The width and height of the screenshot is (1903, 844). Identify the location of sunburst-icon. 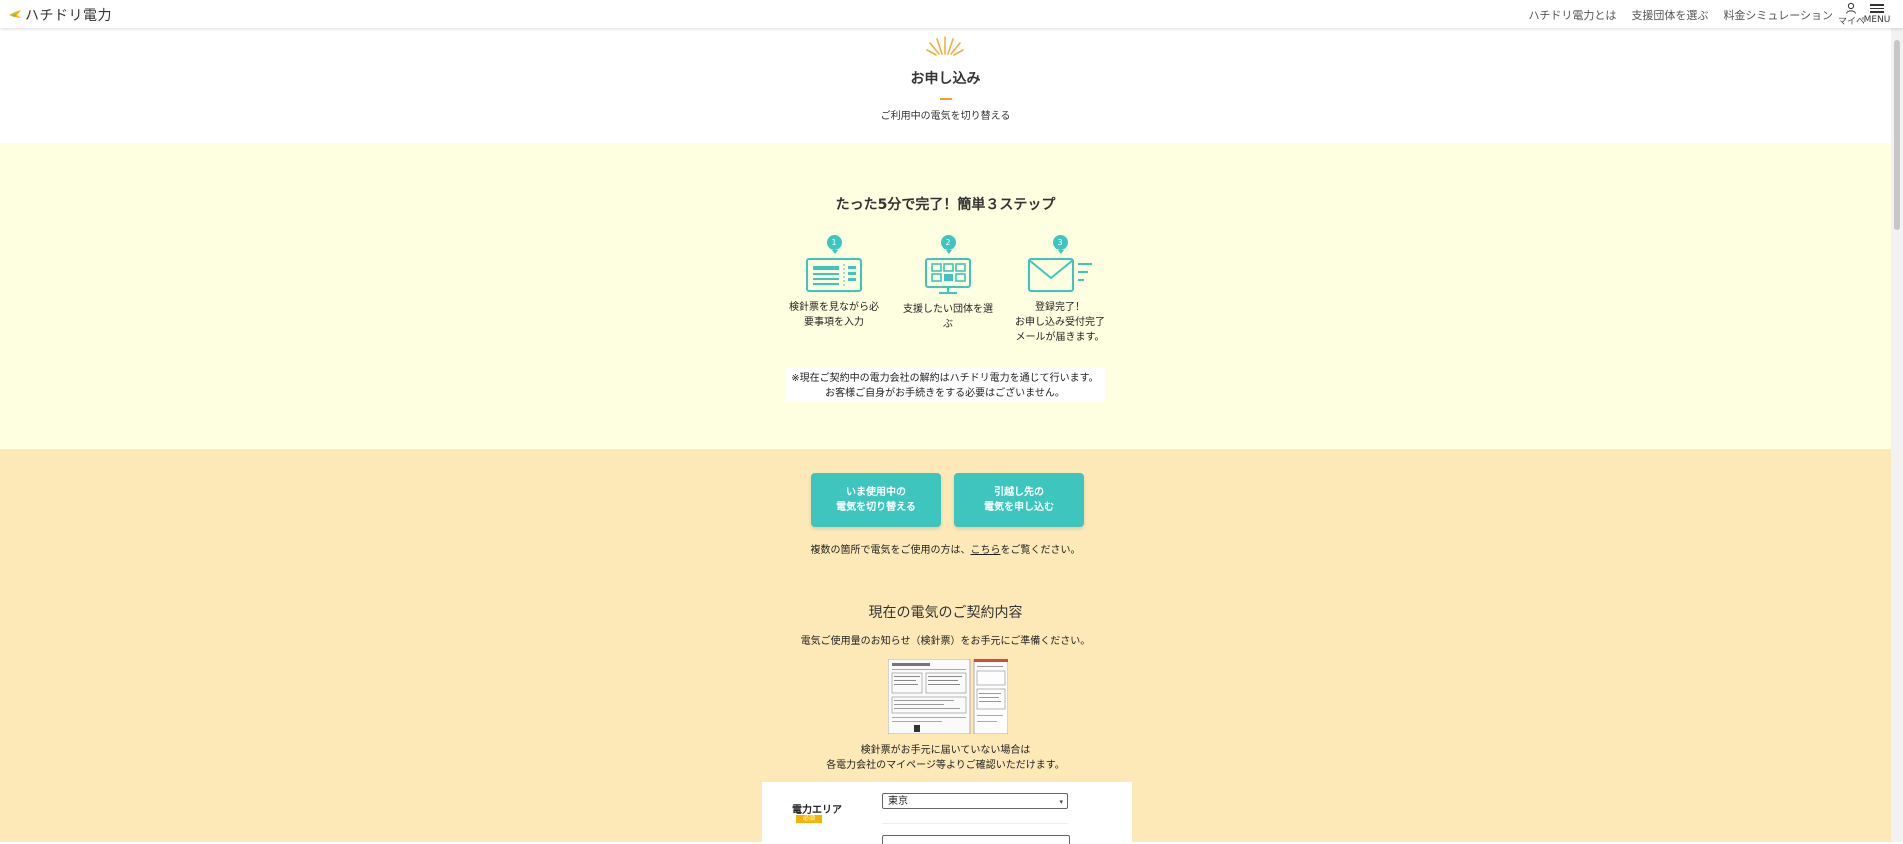
(945, 46).